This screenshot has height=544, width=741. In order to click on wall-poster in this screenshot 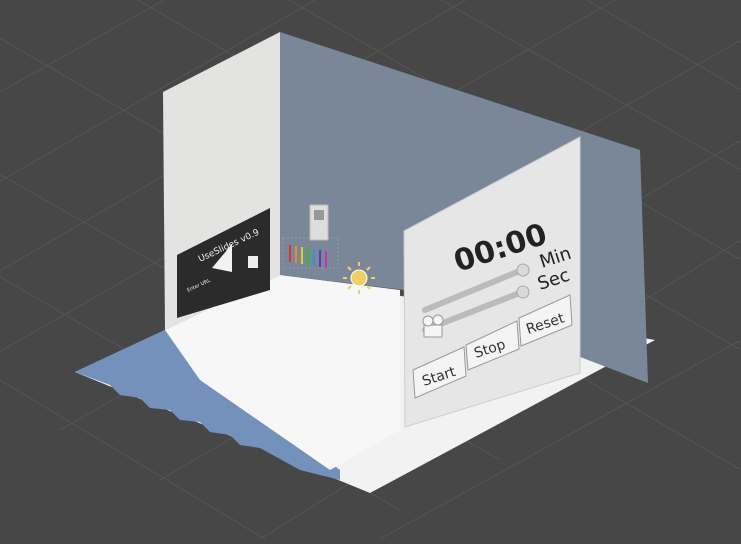, I will do `click(319, 222)`.